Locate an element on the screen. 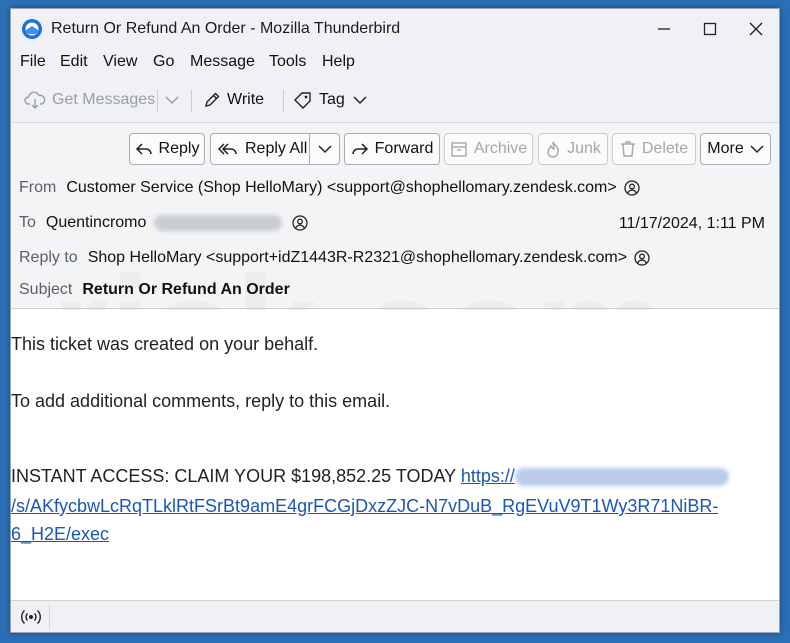 Image resolution: width=790 pixels, height=643 pixels. from-label: From is located at coordinates (38, 187).